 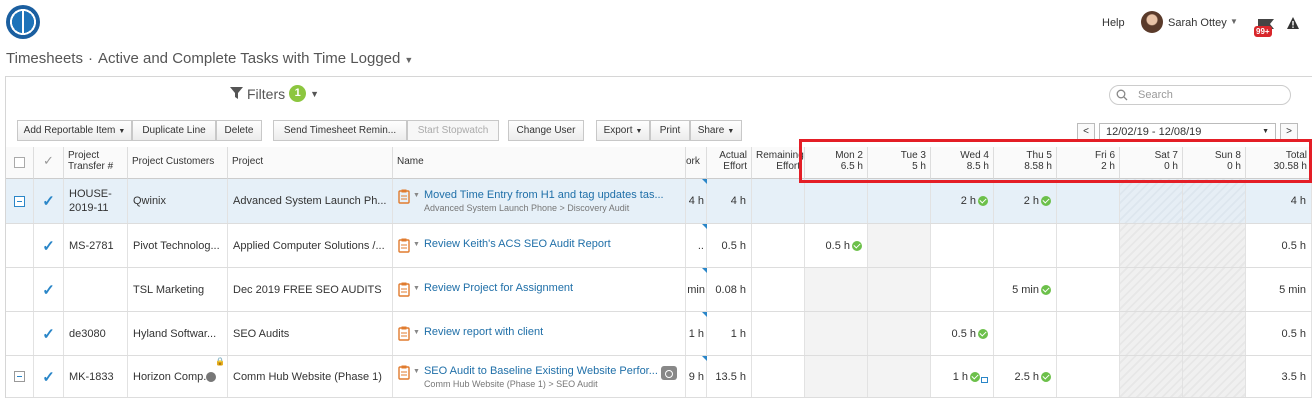 What do you see at coordinates (836, 163) in the screenshot?
I see `col-day-mon: Mon 2 6.5 h` at bounding box center [836, 163].